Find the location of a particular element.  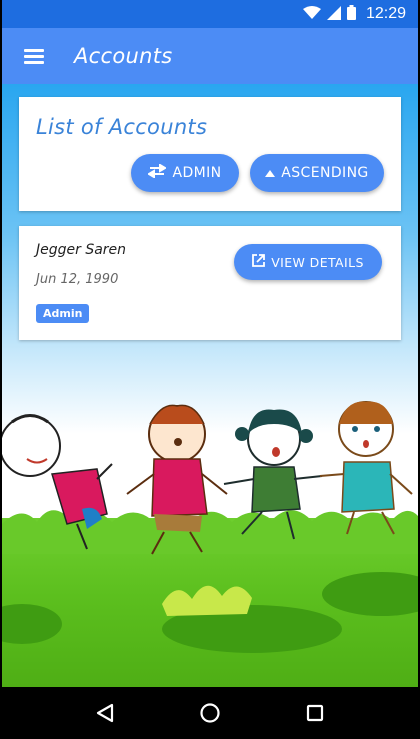

role-badge: Admin is located at coordinates (63, 313).